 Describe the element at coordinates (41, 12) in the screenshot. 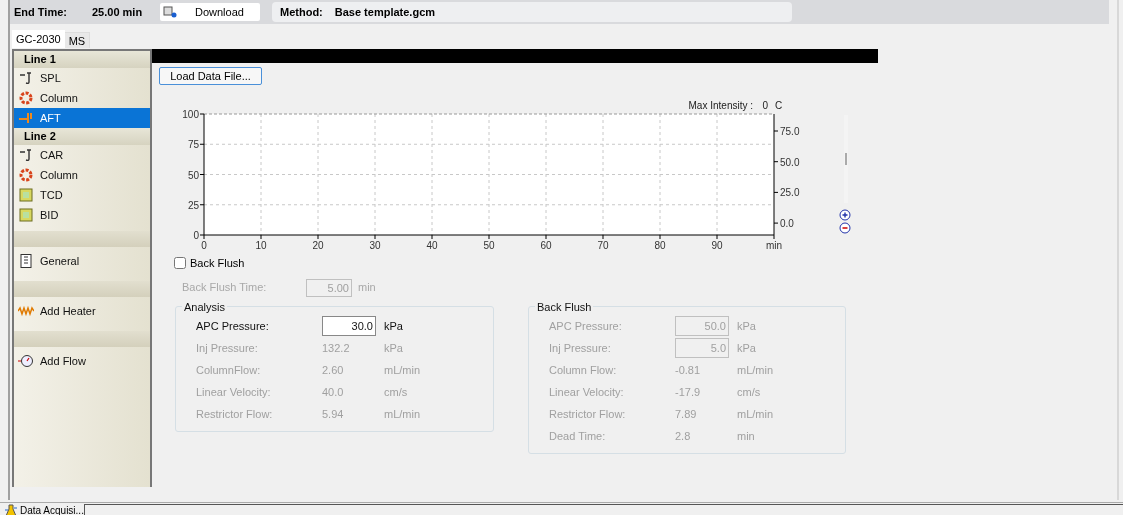

I see `end-time-label: End Time:` at that location.